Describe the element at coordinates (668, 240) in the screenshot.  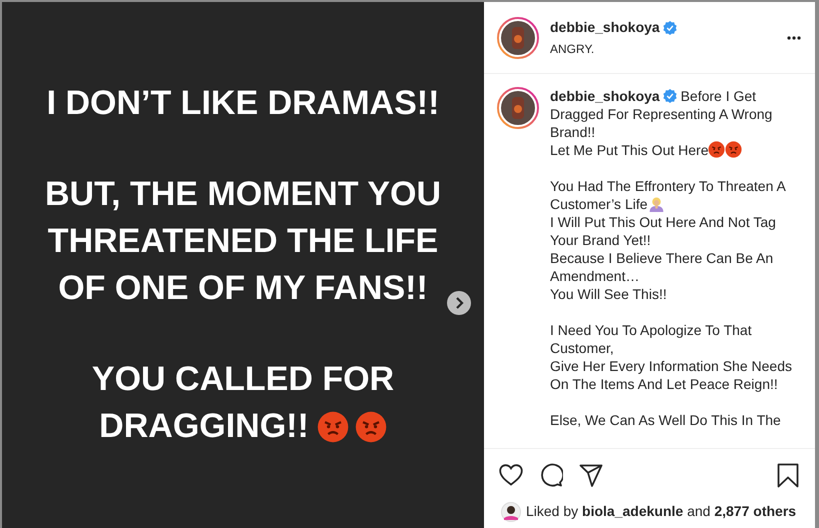
I see `caption-text: You Had The Effrontery To Threaten A Customer’s Life I Will Put This Out Here And Not Tag Your Brand Yet!! Because I Believe There Can Be An Amendment… You Will See This!!` at that location.